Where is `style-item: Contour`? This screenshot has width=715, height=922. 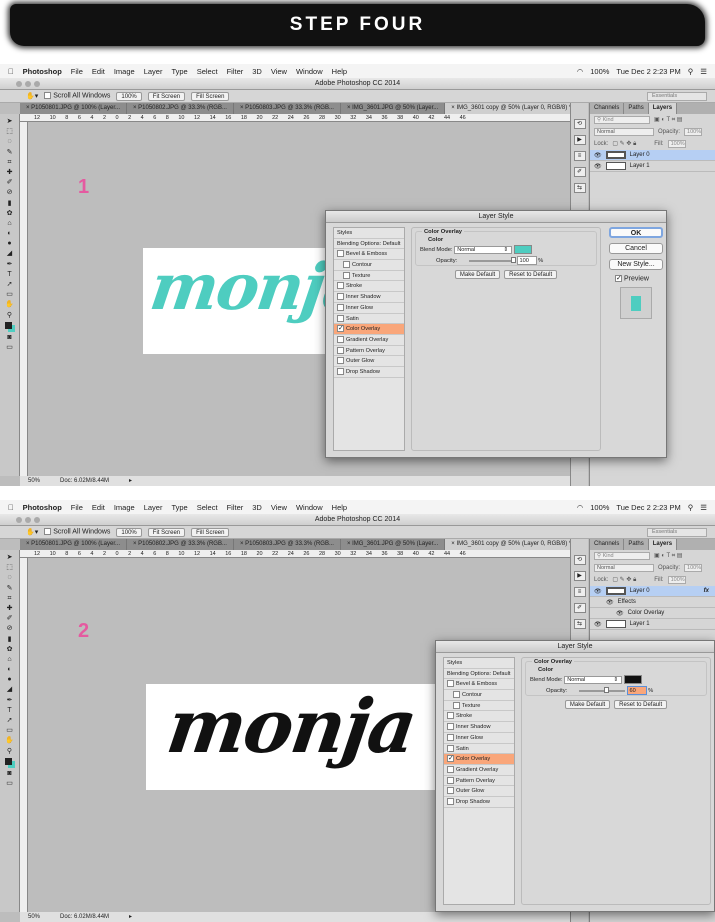
style-item: Contour is located at coordinates (369, 265).